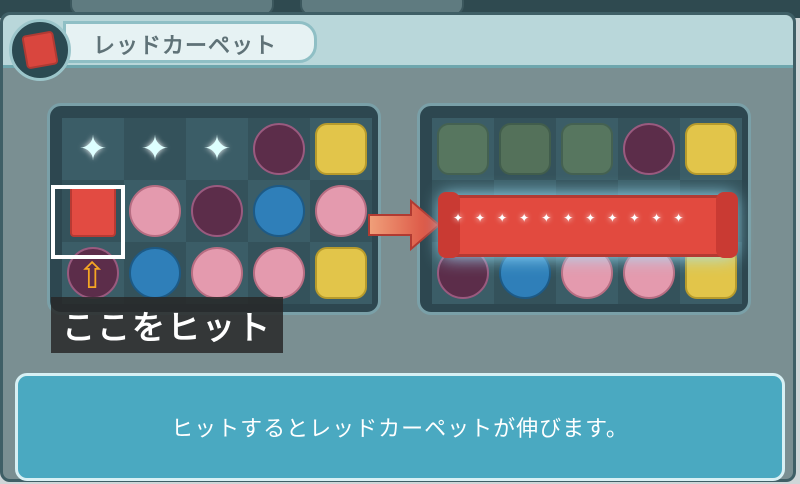 This screenshot has width=800, height=484. I want to click on red-carpet-icon, so click(40, 50).